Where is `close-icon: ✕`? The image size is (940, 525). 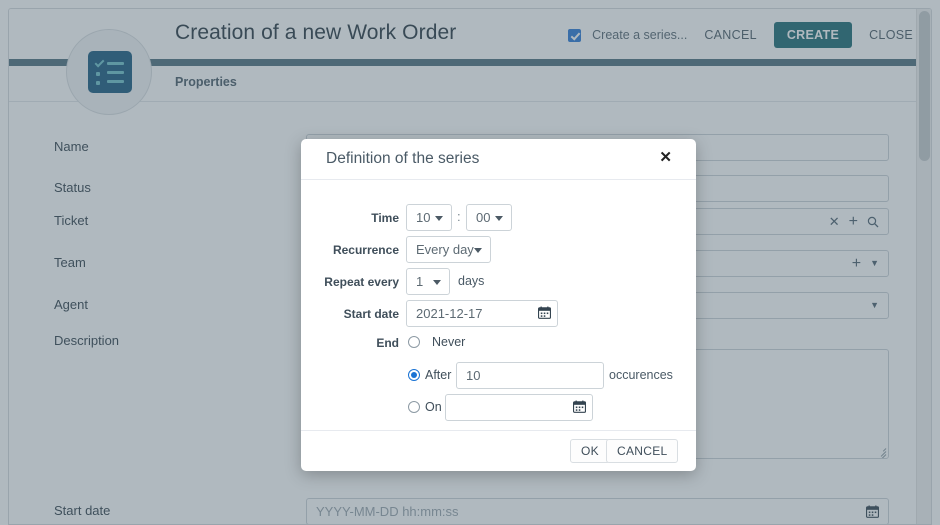 close-icon: ✕ is located at coordinates (665, 157).